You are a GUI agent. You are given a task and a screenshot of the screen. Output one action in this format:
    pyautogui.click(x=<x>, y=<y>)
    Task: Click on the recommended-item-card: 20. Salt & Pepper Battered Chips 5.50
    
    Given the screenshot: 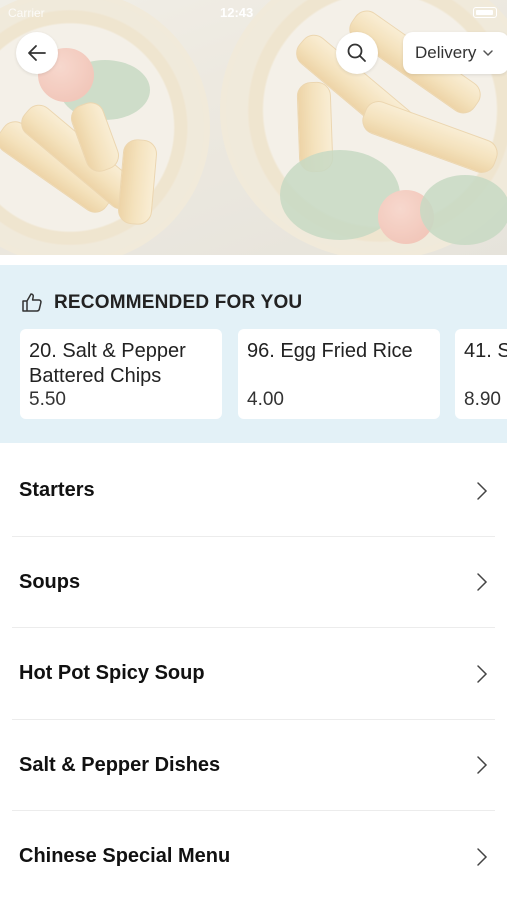 What is the action you would take?
    pyautogui.click(x=121, y=374)
    